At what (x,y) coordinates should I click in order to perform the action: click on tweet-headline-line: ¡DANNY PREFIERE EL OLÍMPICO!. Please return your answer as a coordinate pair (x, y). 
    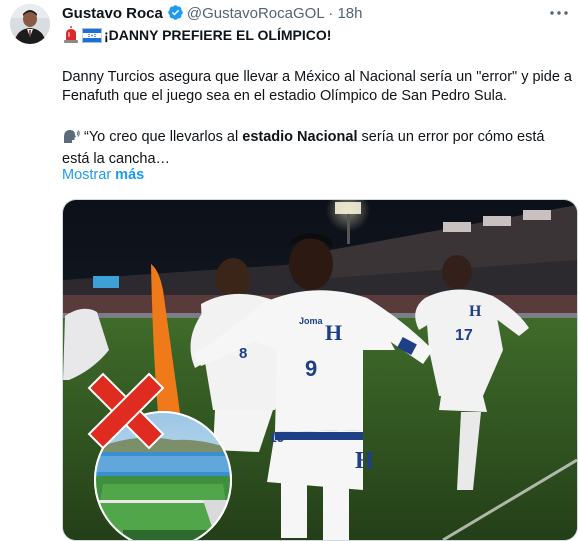
    Looking at the image, I should click on (196, 36).